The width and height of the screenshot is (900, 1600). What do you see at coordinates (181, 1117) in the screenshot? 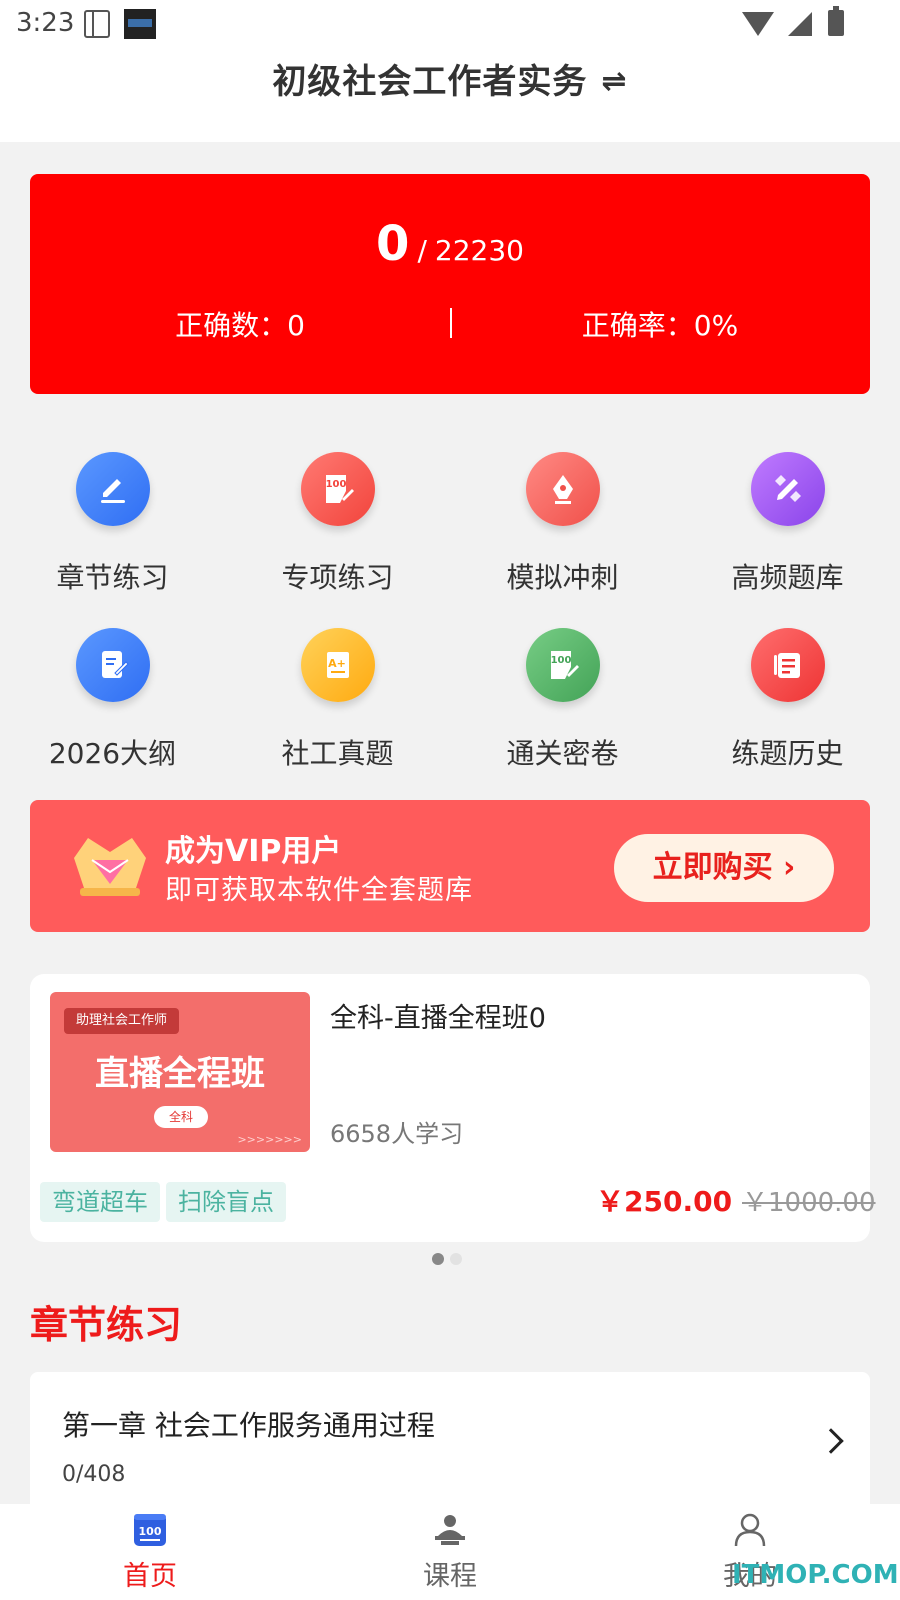
I see `cover-subject: 全科` at bounding box center [181, 1117].